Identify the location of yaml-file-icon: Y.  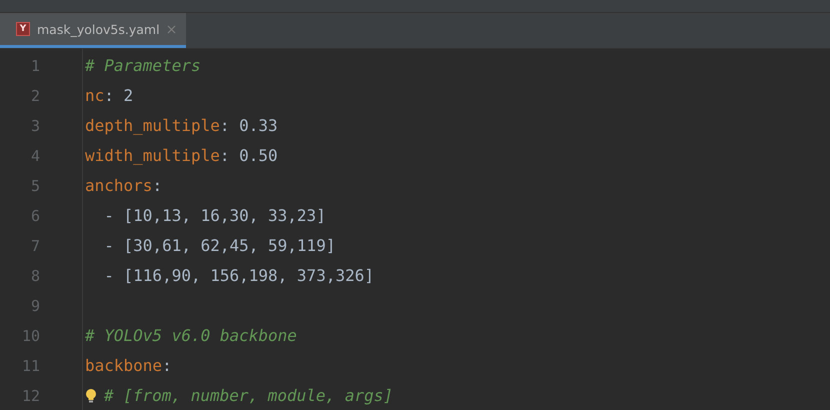
(23, 29).